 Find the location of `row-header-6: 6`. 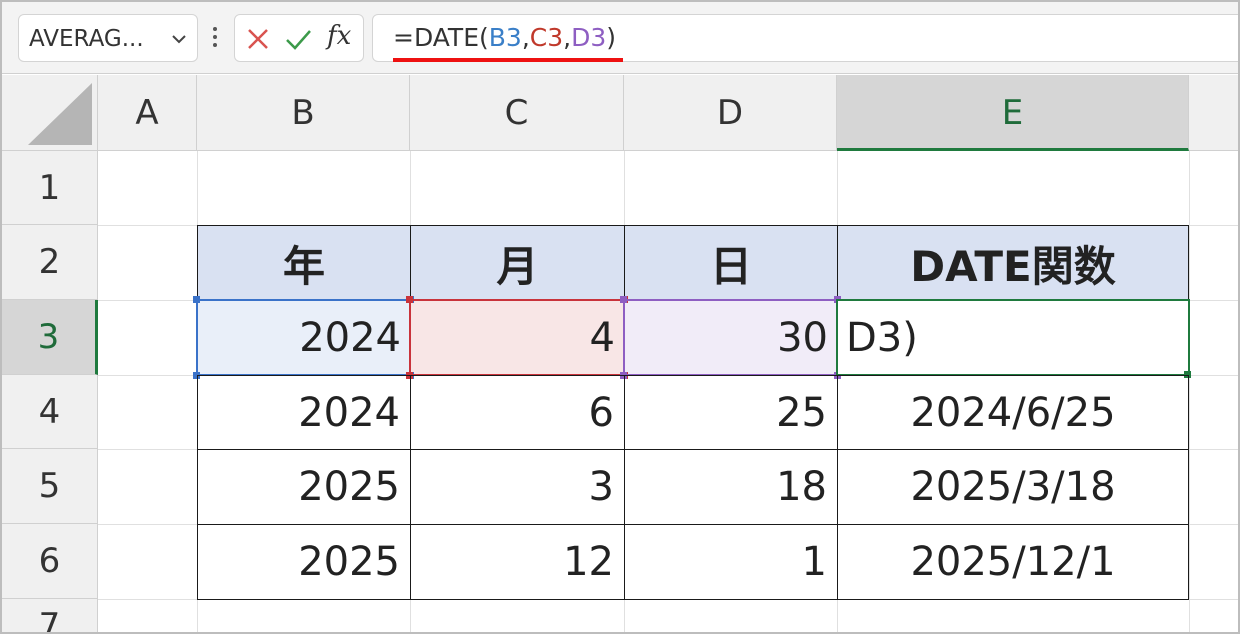

row-header-6: 6 is located at coordinates (50, 561).